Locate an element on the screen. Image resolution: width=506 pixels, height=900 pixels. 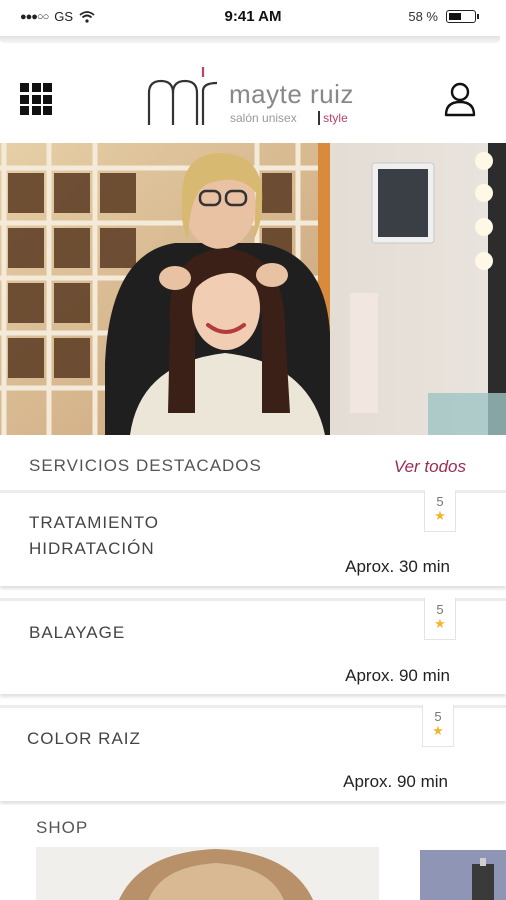
service-name-line1: BALAYAGE is located at coordinates (77, 632).